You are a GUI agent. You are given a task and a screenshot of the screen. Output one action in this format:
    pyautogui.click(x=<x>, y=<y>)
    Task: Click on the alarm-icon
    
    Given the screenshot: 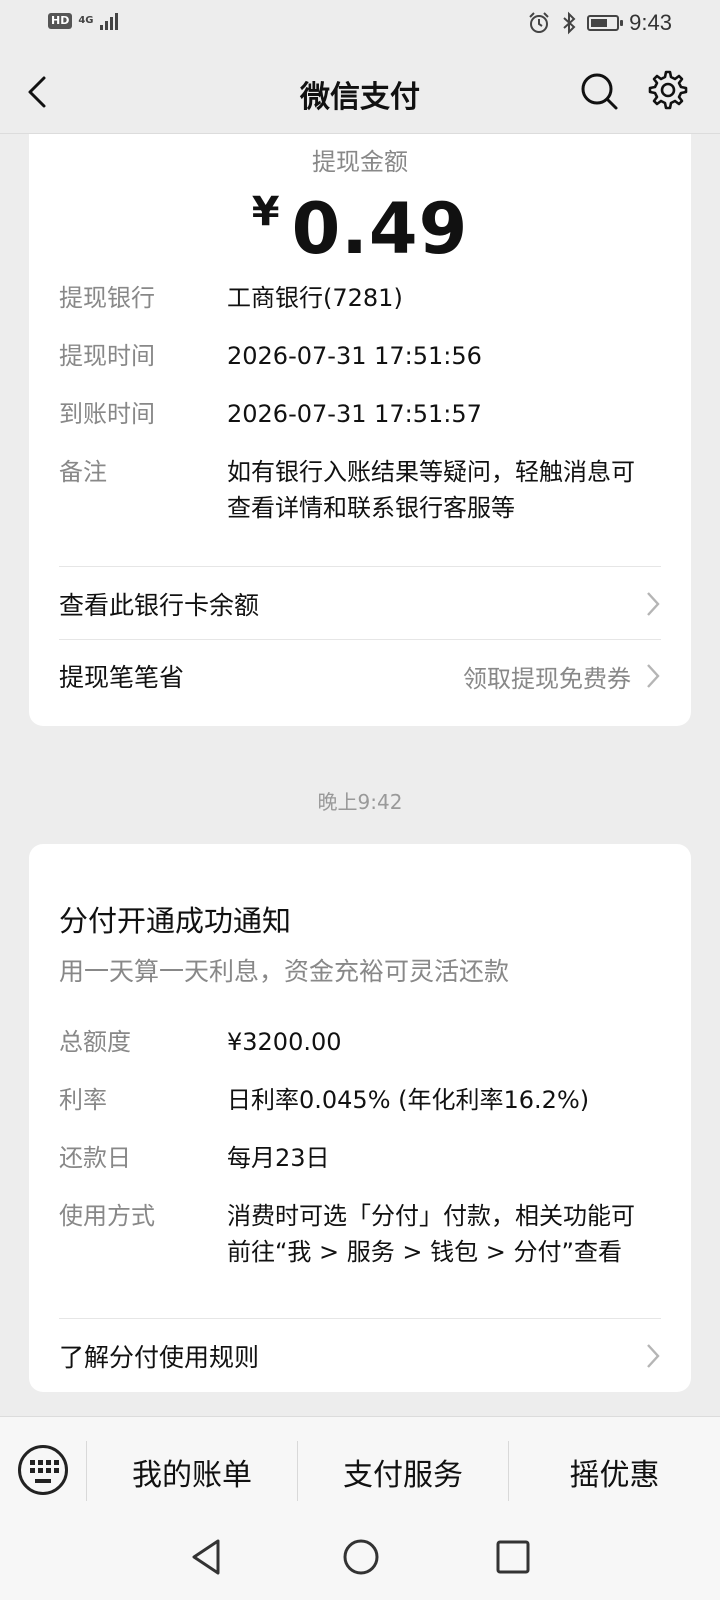 What is the action you would take?
    pyautogui.click(x=539, y=22)
    